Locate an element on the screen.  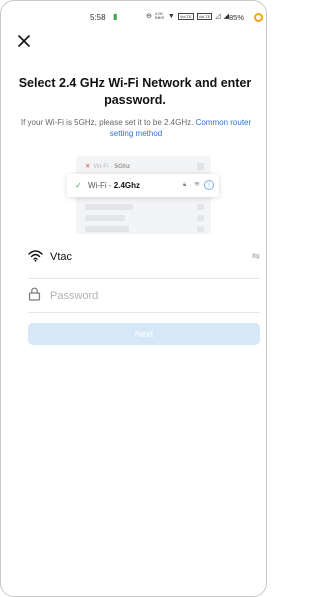
battery-saver-icon is located at coordinates (258, 17).